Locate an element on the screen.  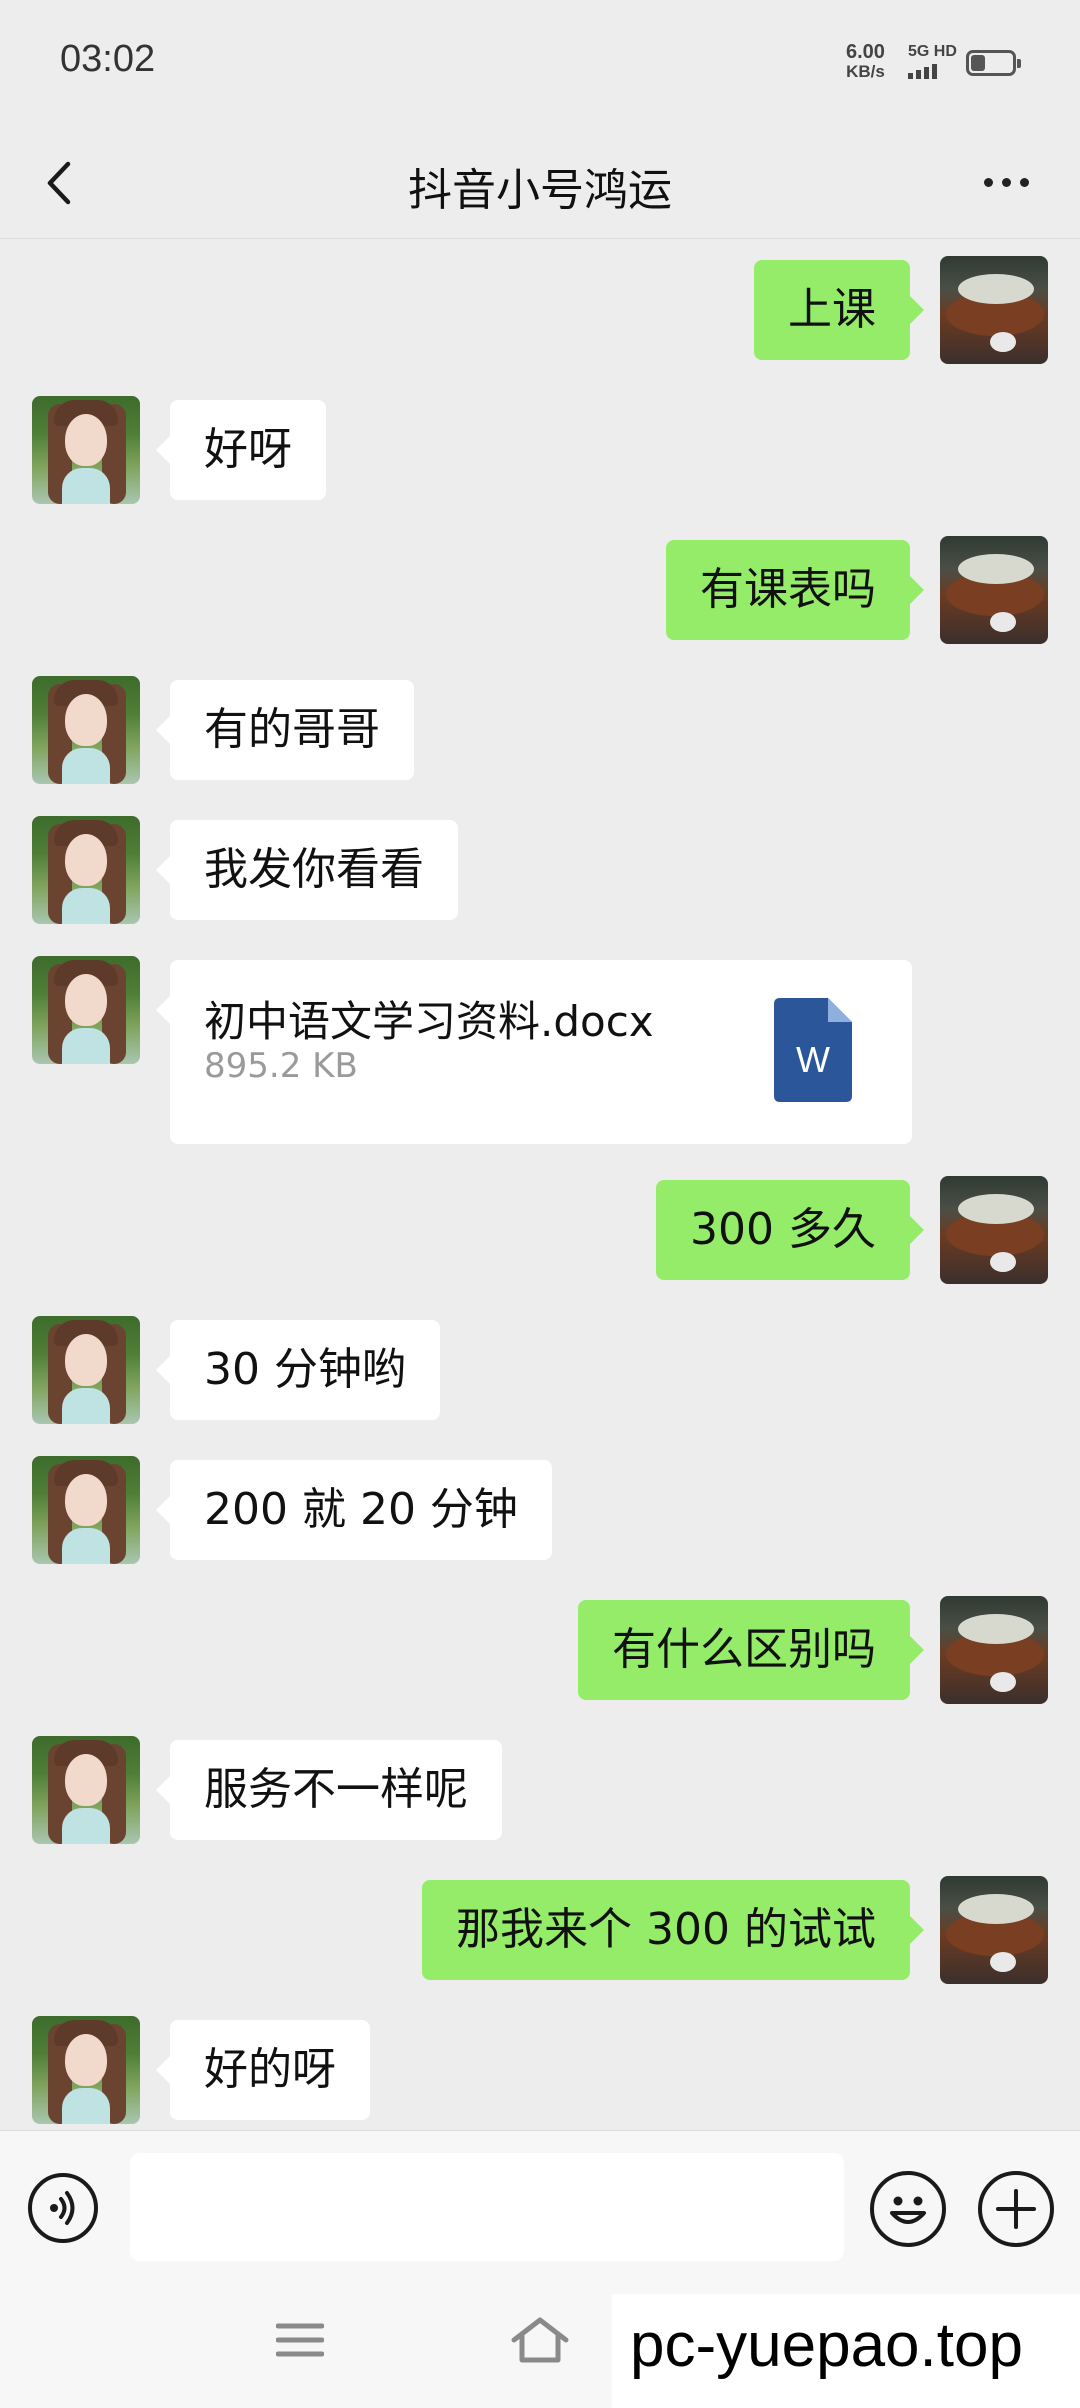
watermark-text: pc-yuepao.top is located at coordinates (826, 2345).